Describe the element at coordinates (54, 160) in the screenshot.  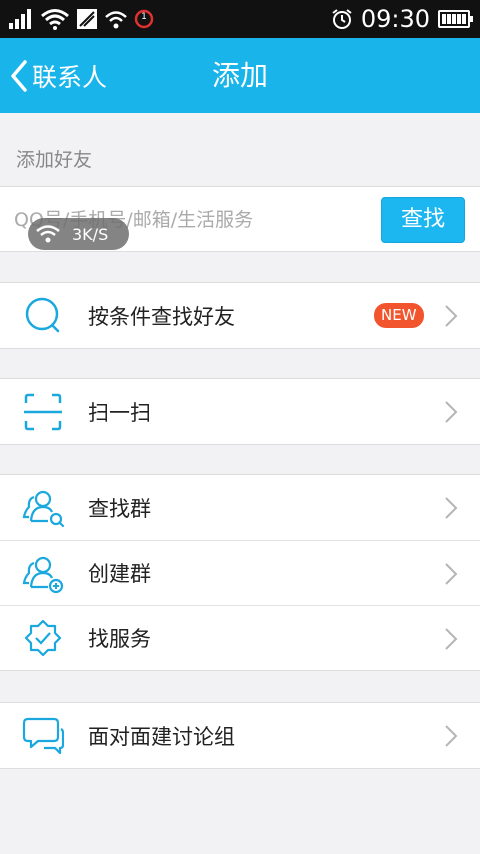
I see `section-label-add-friend: 添加好友` at that location.